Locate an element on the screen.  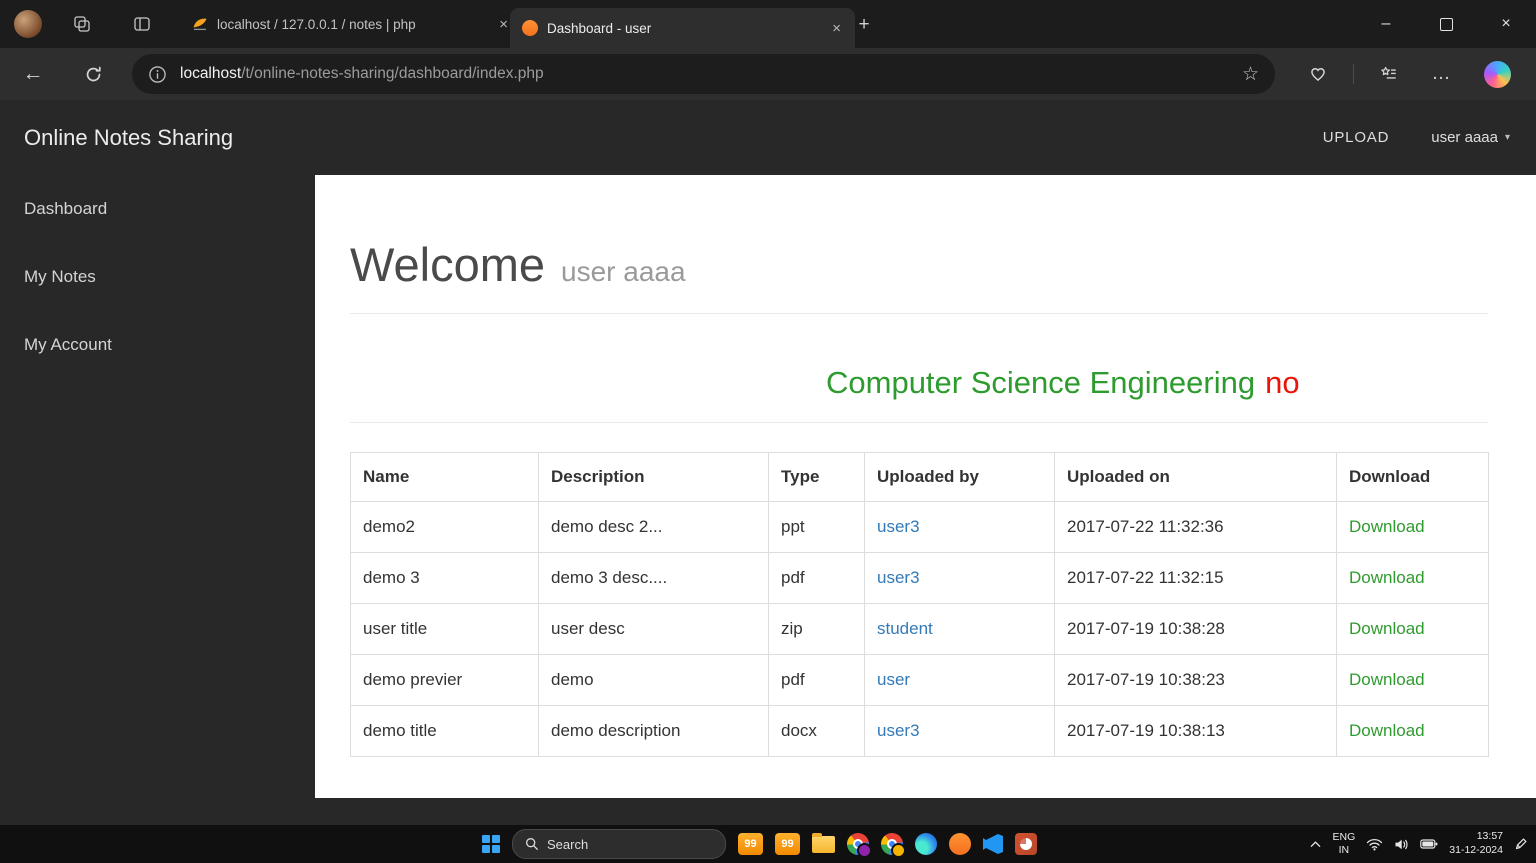
minimize-button: – is located at coordinates (1386, 24).